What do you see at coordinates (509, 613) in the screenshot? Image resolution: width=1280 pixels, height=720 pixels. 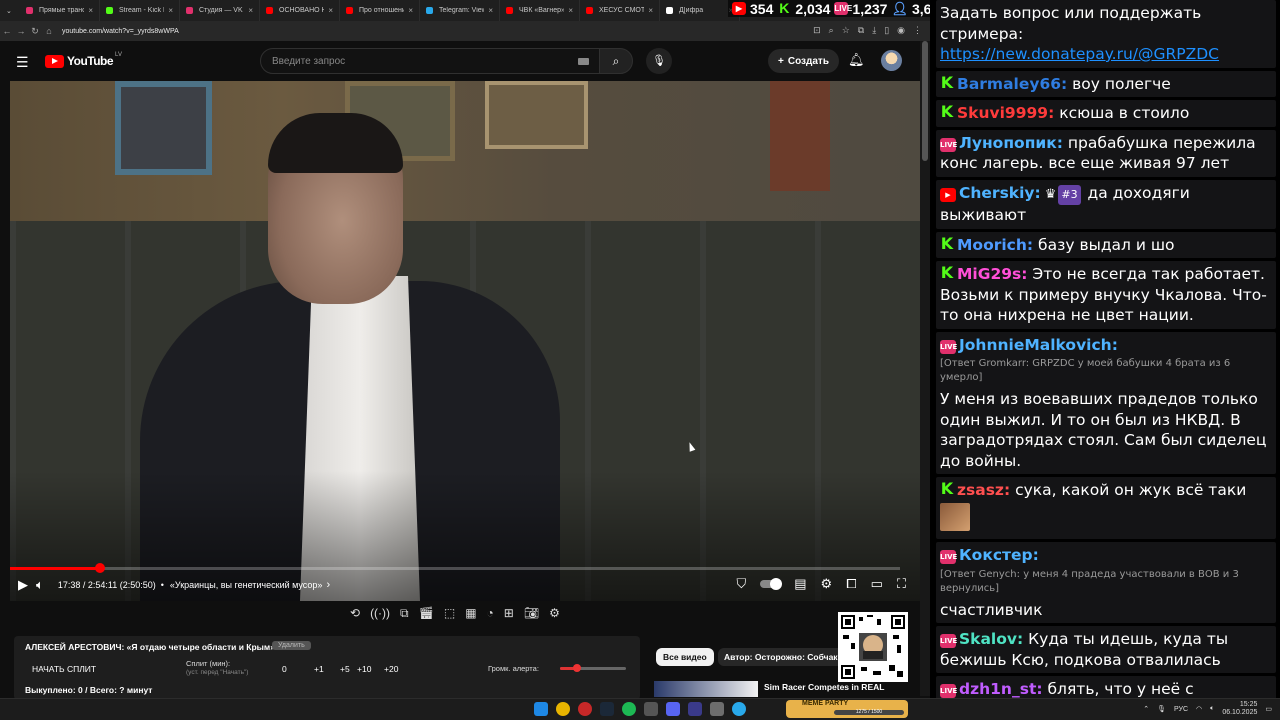 I see `add-icon: ⊞` at bounding box center [509, 613].